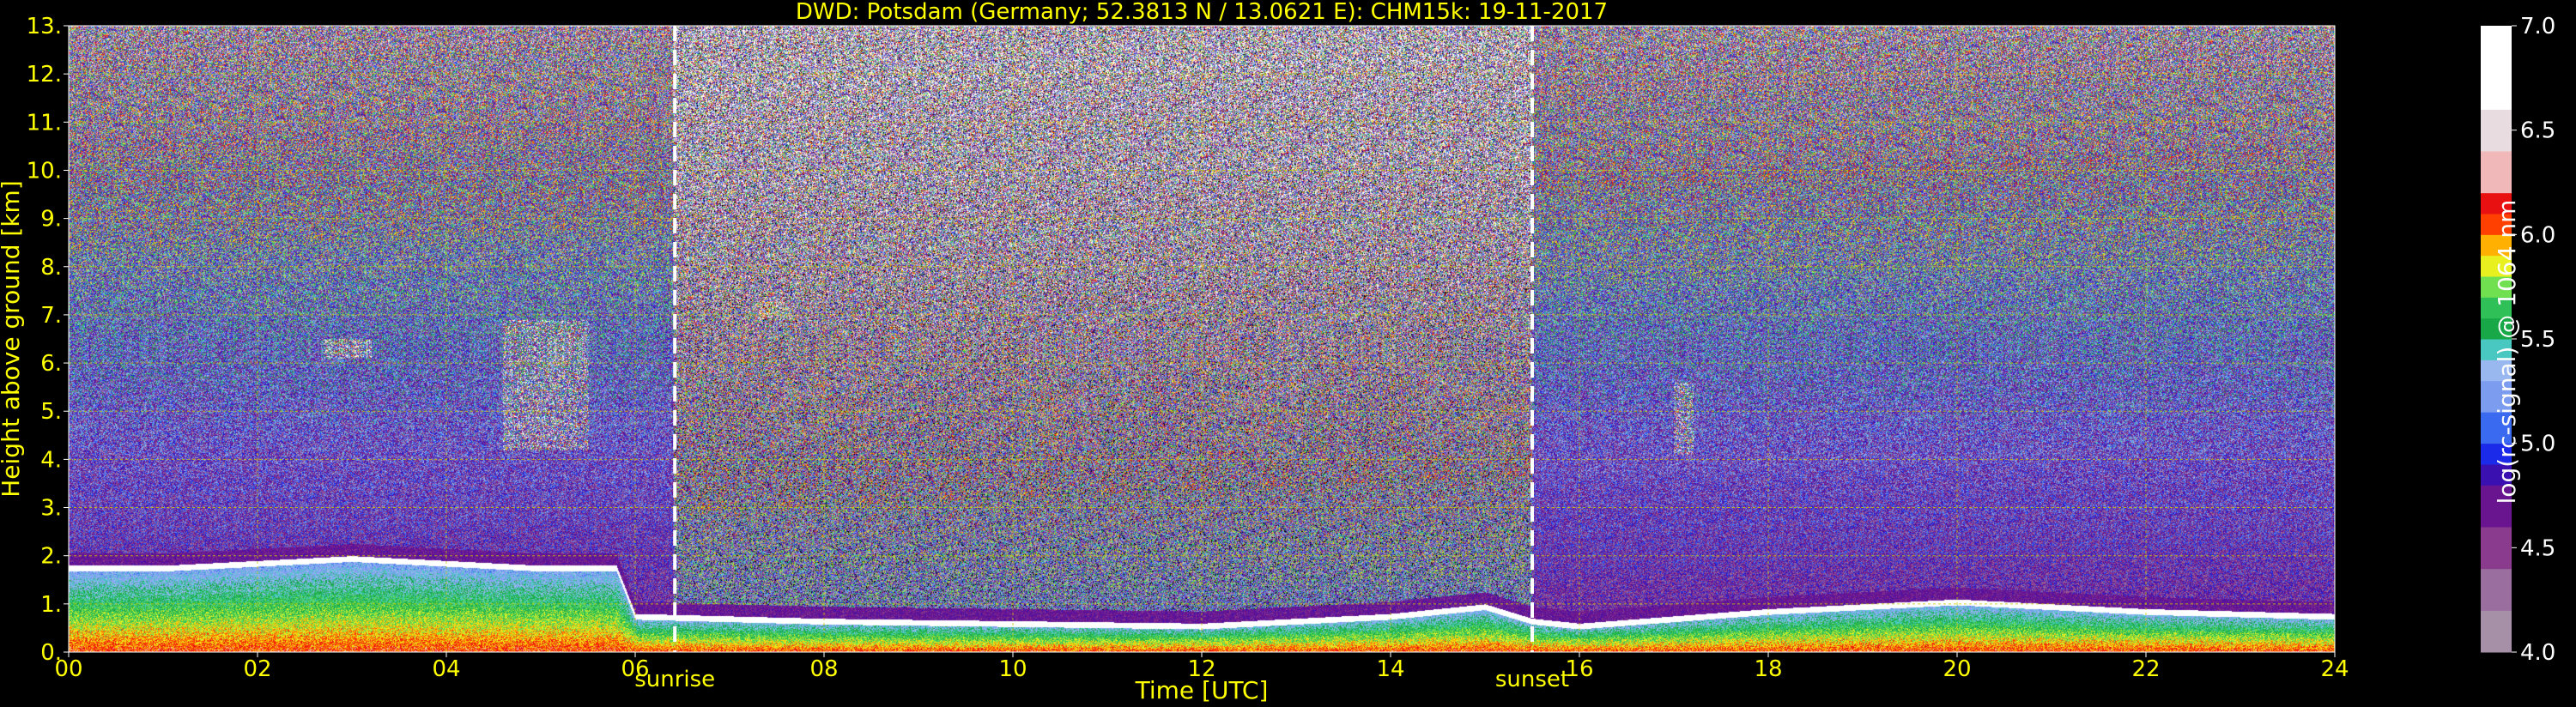 The height and width of the screenshot is (707, 2576). I want to click on x-tick-label: 08, so click(823, 669).